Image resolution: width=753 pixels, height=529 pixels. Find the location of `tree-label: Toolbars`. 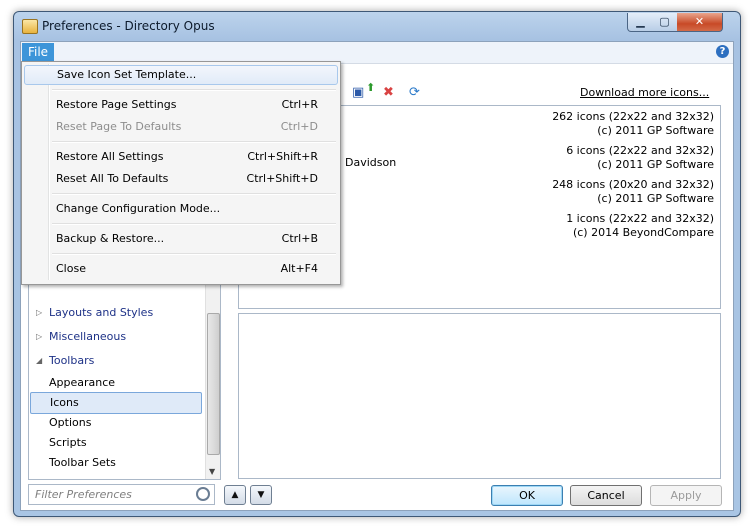

tree-label: Toolbars is located at coordinates (72, 360).